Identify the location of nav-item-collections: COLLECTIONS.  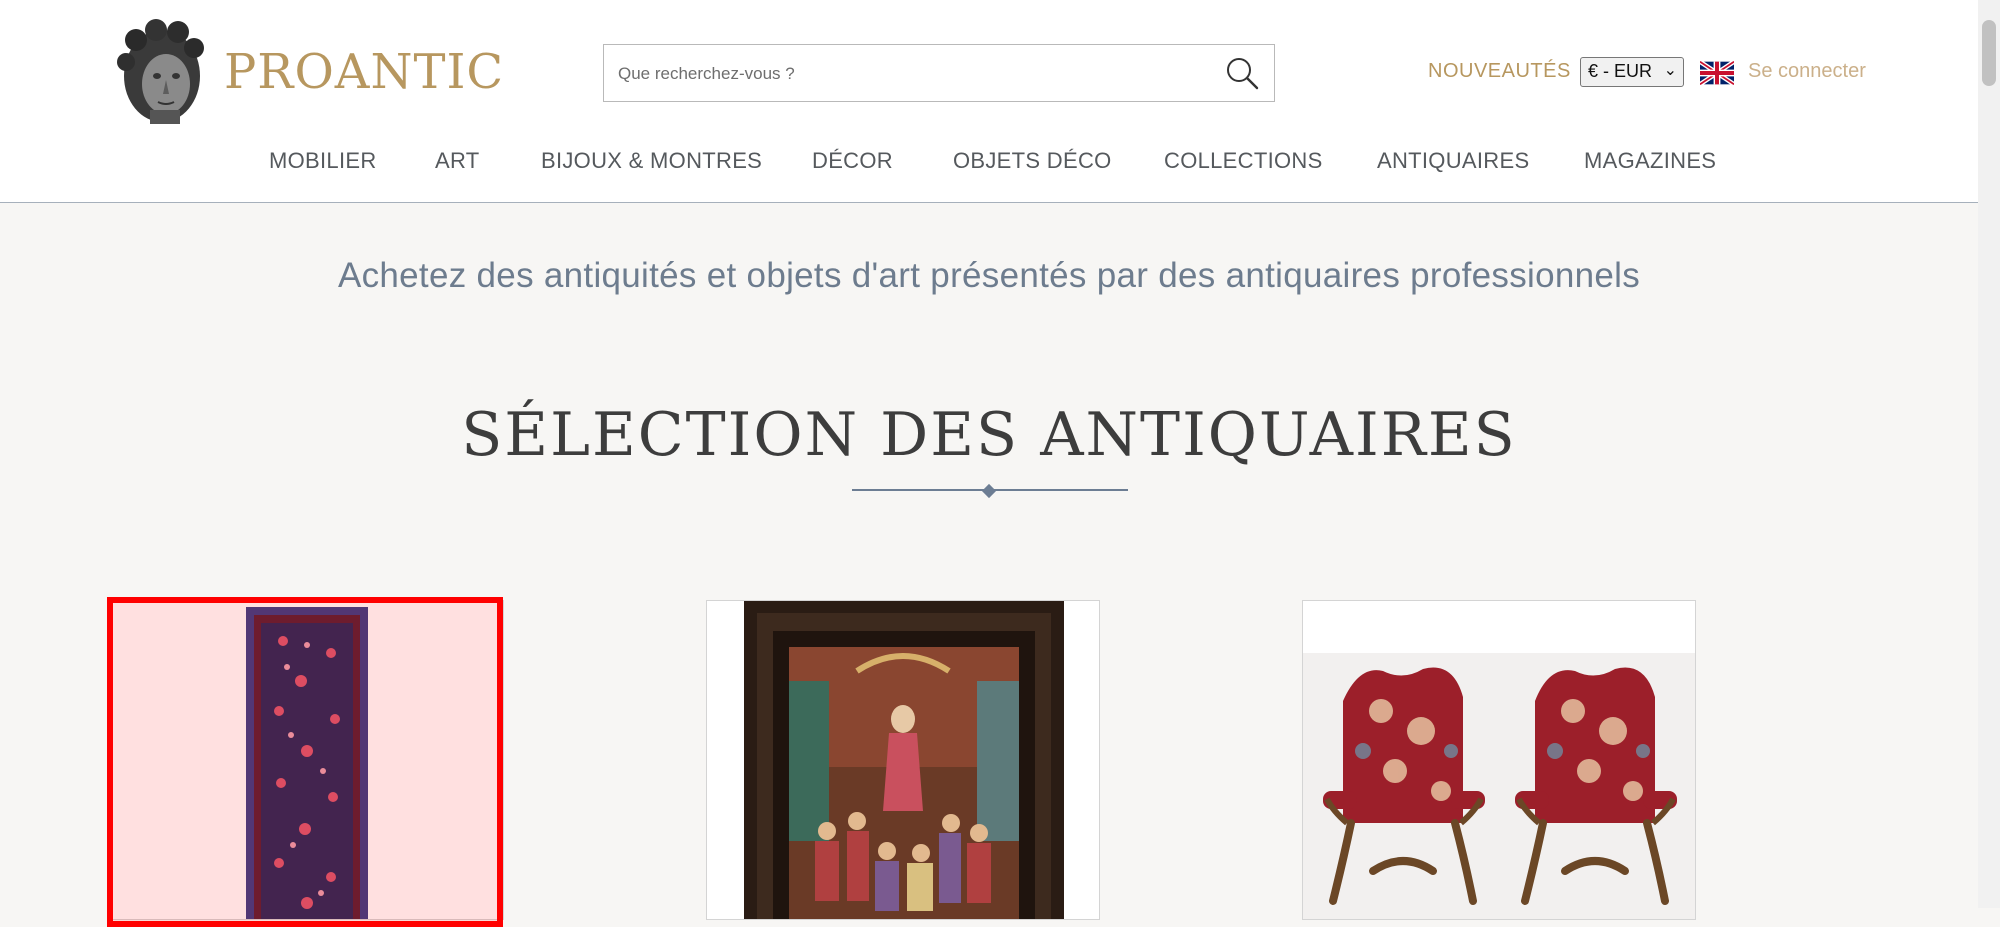
(1243, 161).